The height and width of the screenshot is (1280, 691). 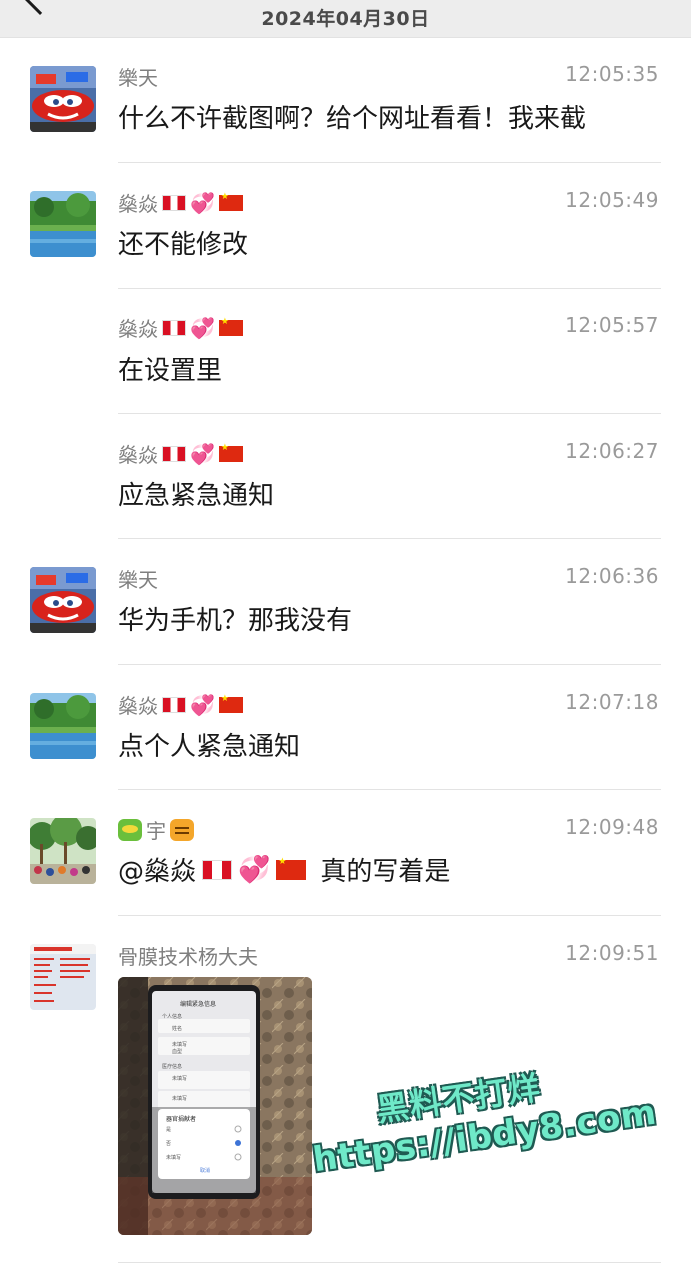 I want to click on dialog-option: 否, so click(x=169, y=1144).